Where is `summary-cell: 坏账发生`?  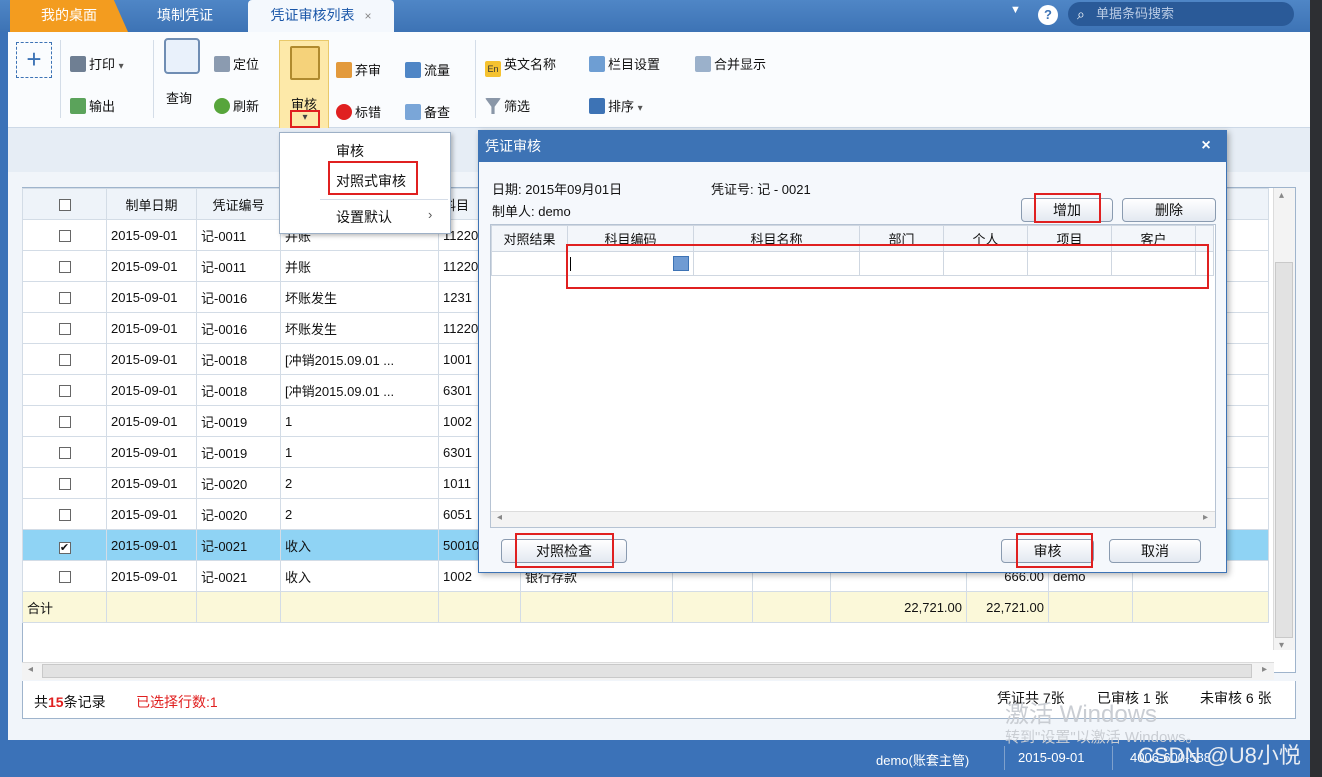
summary-cell: 坏账发生 is located at coordinates (359, 297).